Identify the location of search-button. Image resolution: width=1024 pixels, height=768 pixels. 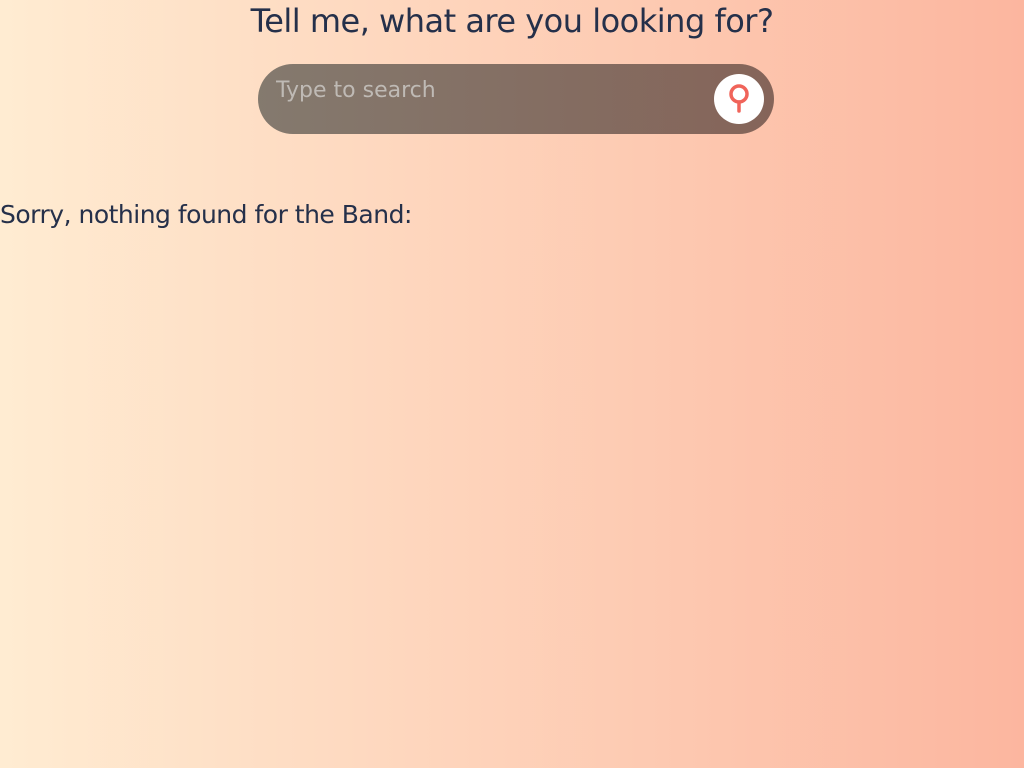
(739, 99).